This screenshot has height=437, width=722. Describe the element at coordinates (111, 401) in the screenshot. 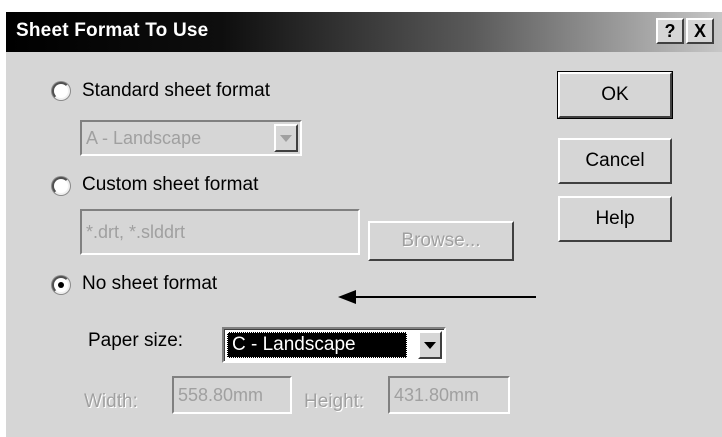

I see `width-label: Width:` at that location.